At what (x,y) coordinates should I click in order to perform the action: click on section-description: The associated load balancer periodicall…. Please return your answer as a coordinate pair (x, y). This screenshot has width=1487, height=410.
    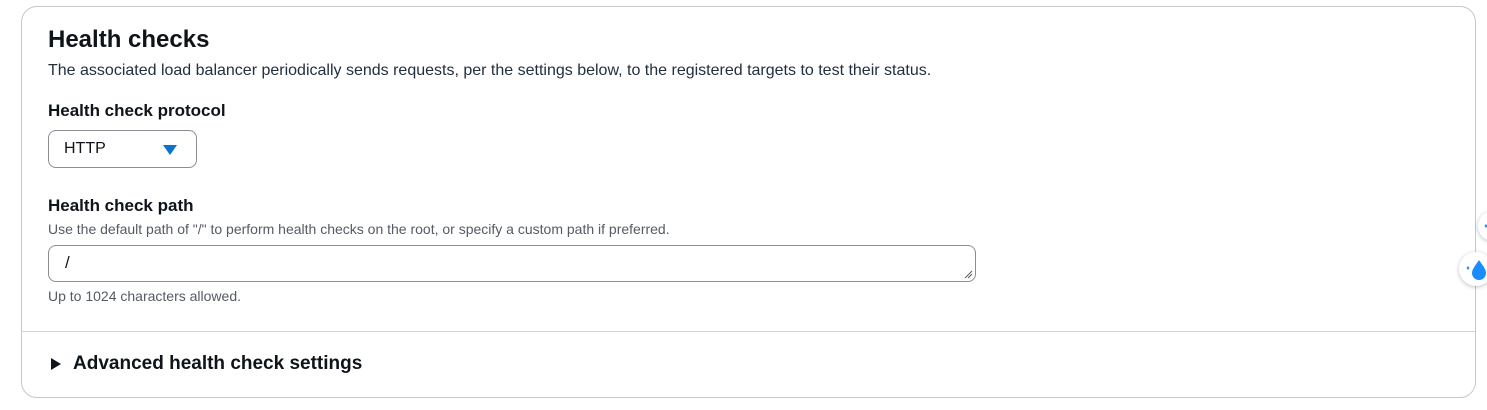
    Looking at the image, I should click on (490, 70).